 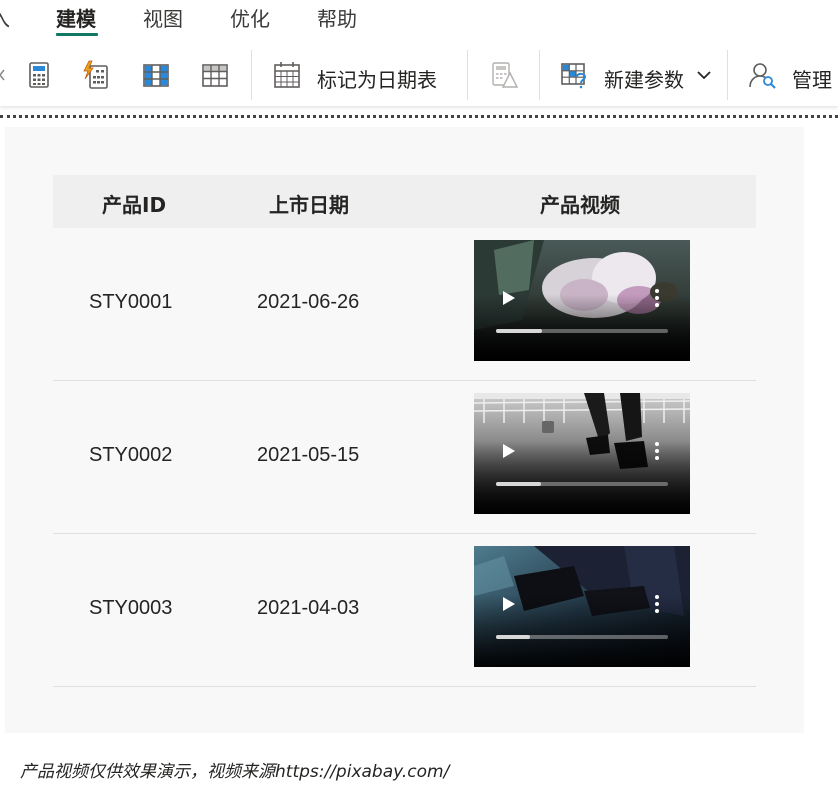 What do you see at coordinates (131, 302) in the screenshot?
I see `product-id-cell: STY0001` at bounding box center [131, 302].